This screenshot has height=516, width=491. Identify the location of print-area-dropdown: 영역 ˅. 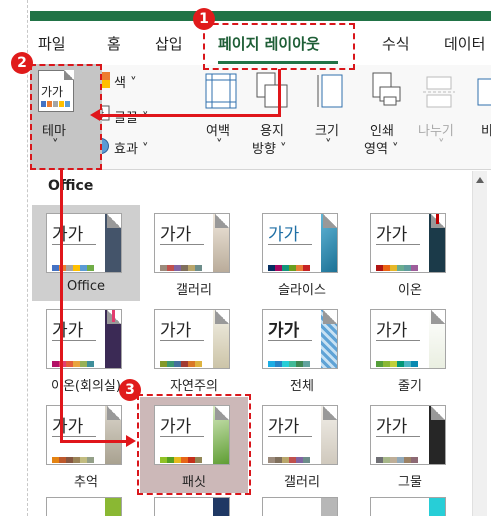
(381, 147).